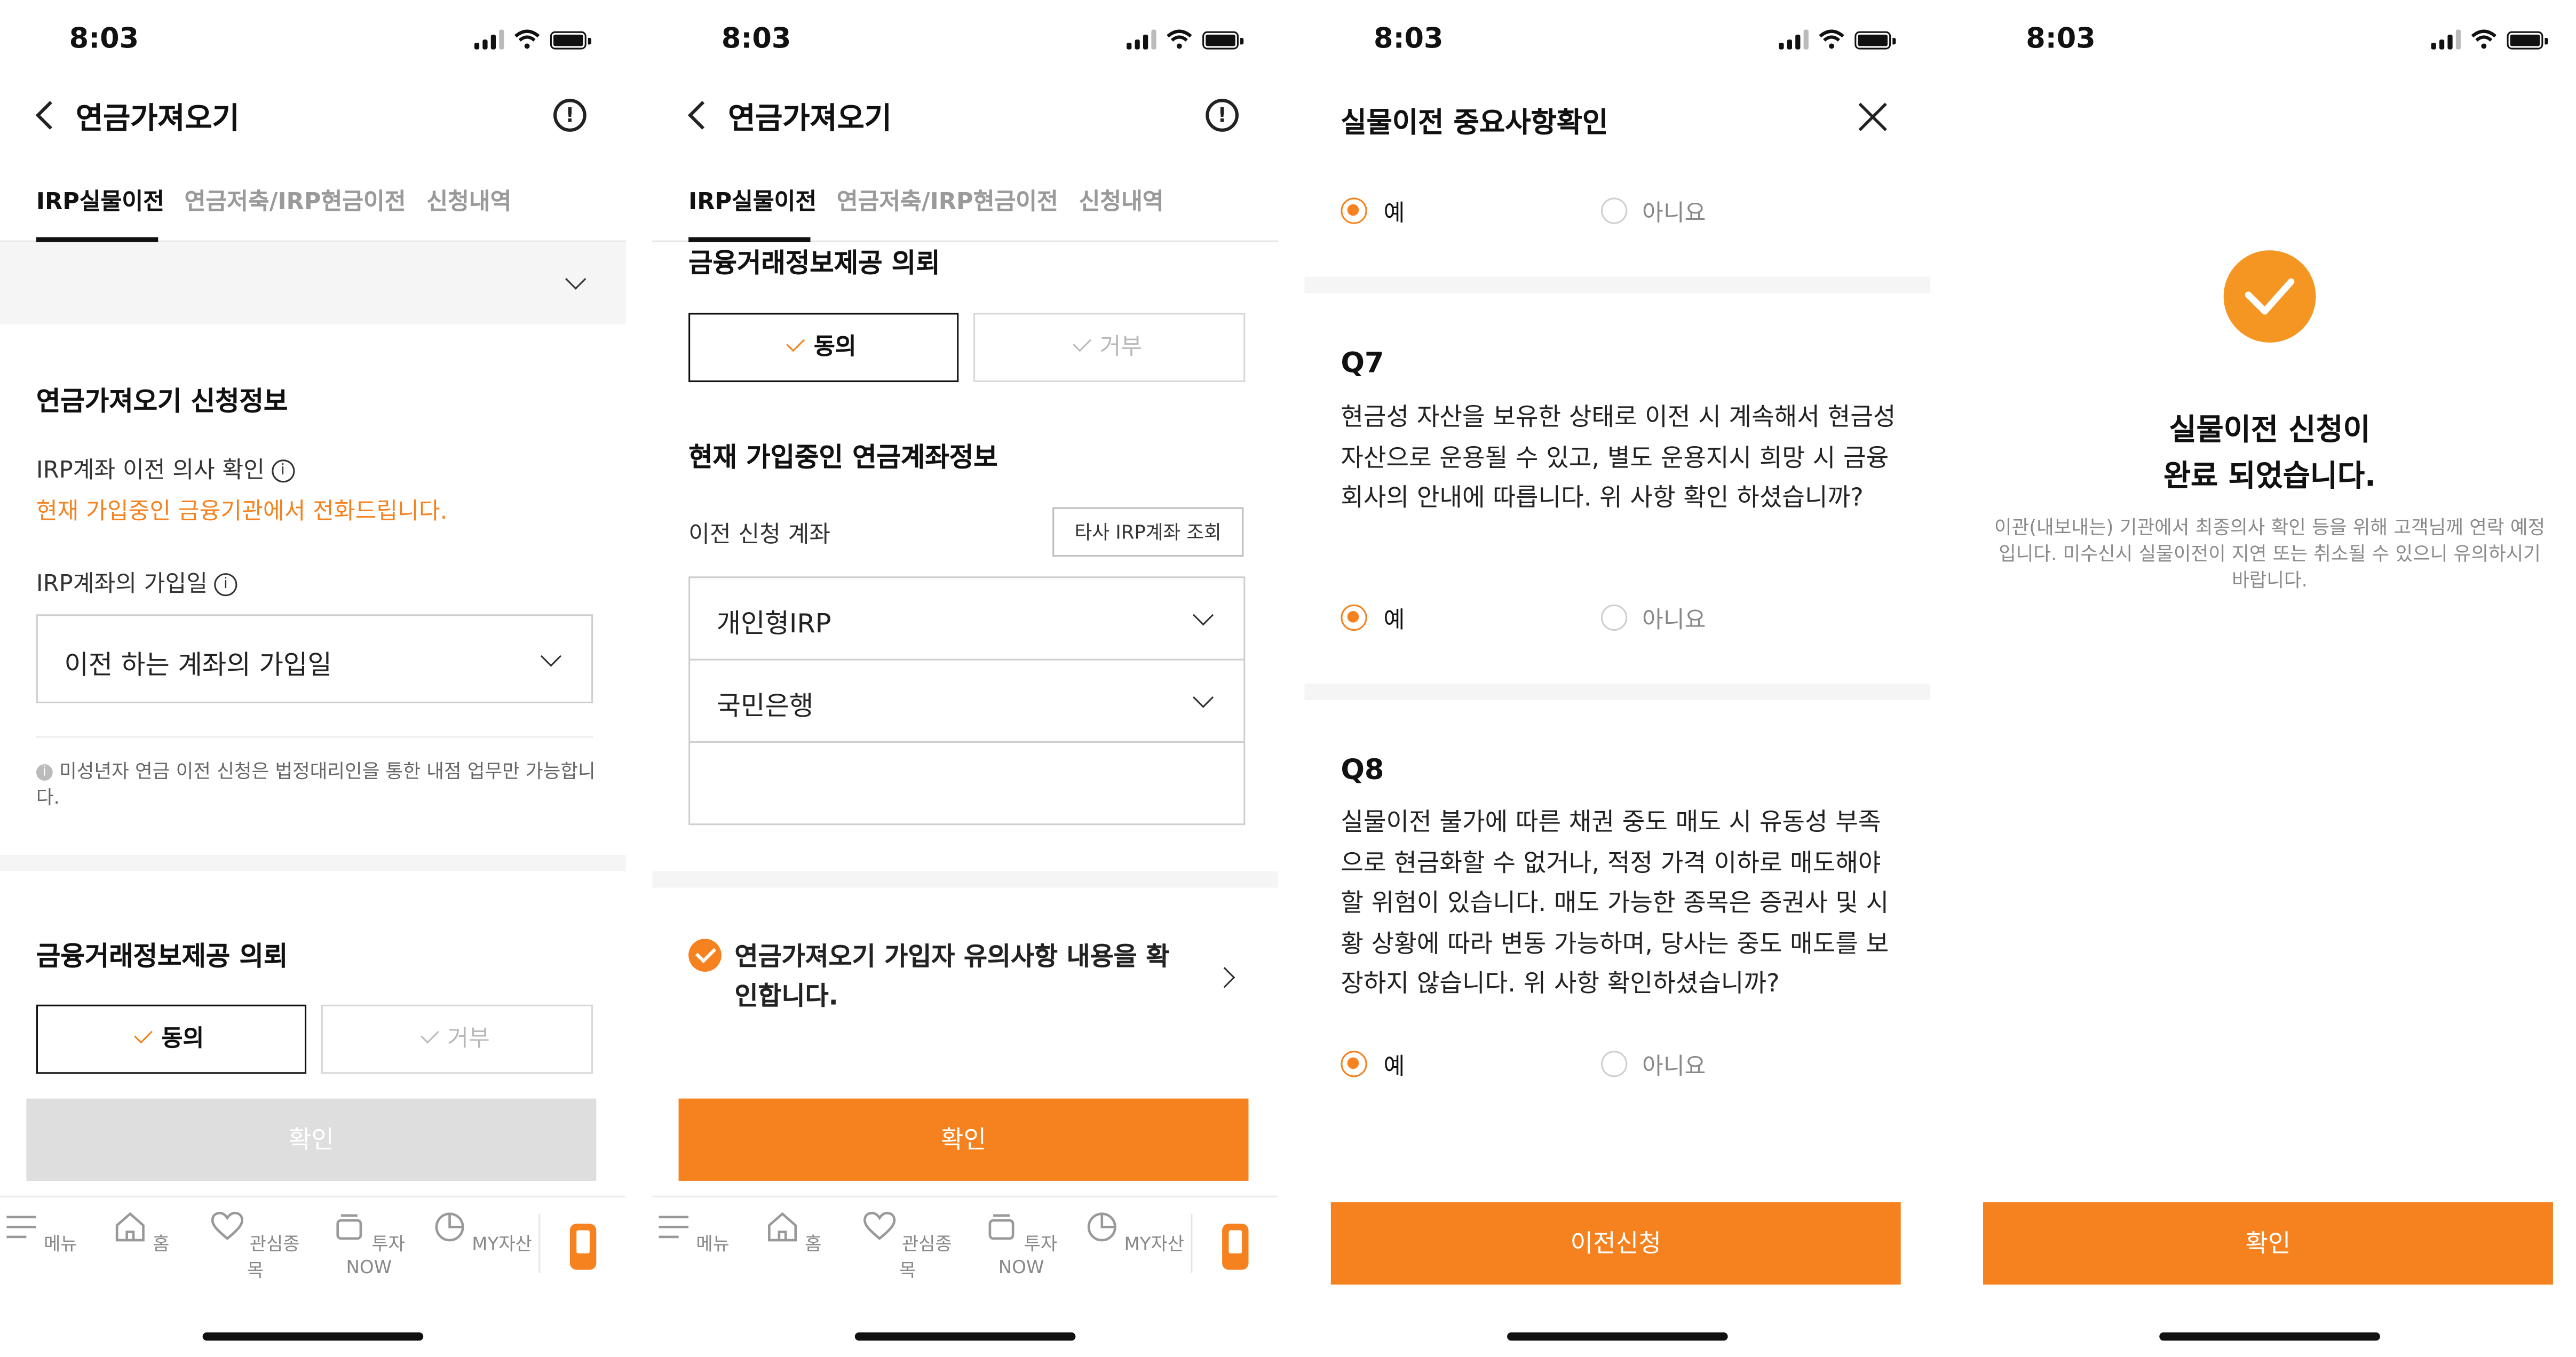 The height and width of the screenshot is (1357, 2576). I want to click on q7-no-radio, so click(1614, 617).